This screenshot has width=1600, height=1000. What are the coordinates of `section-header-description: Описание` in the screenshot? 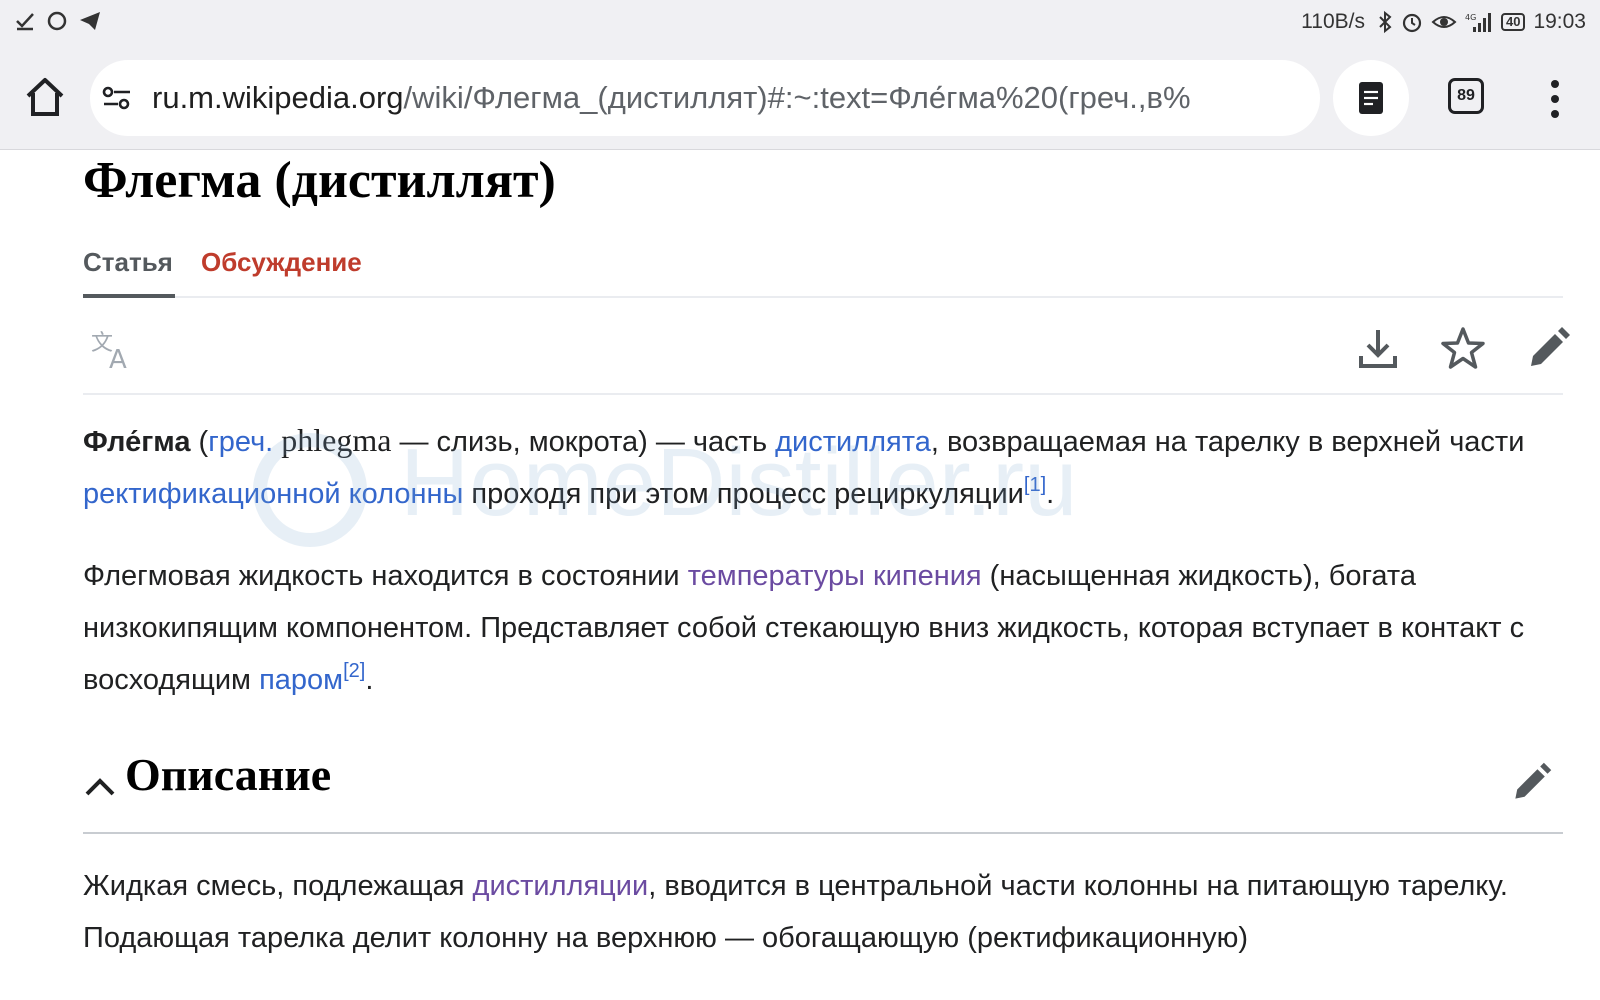 It's located at (823, 787).